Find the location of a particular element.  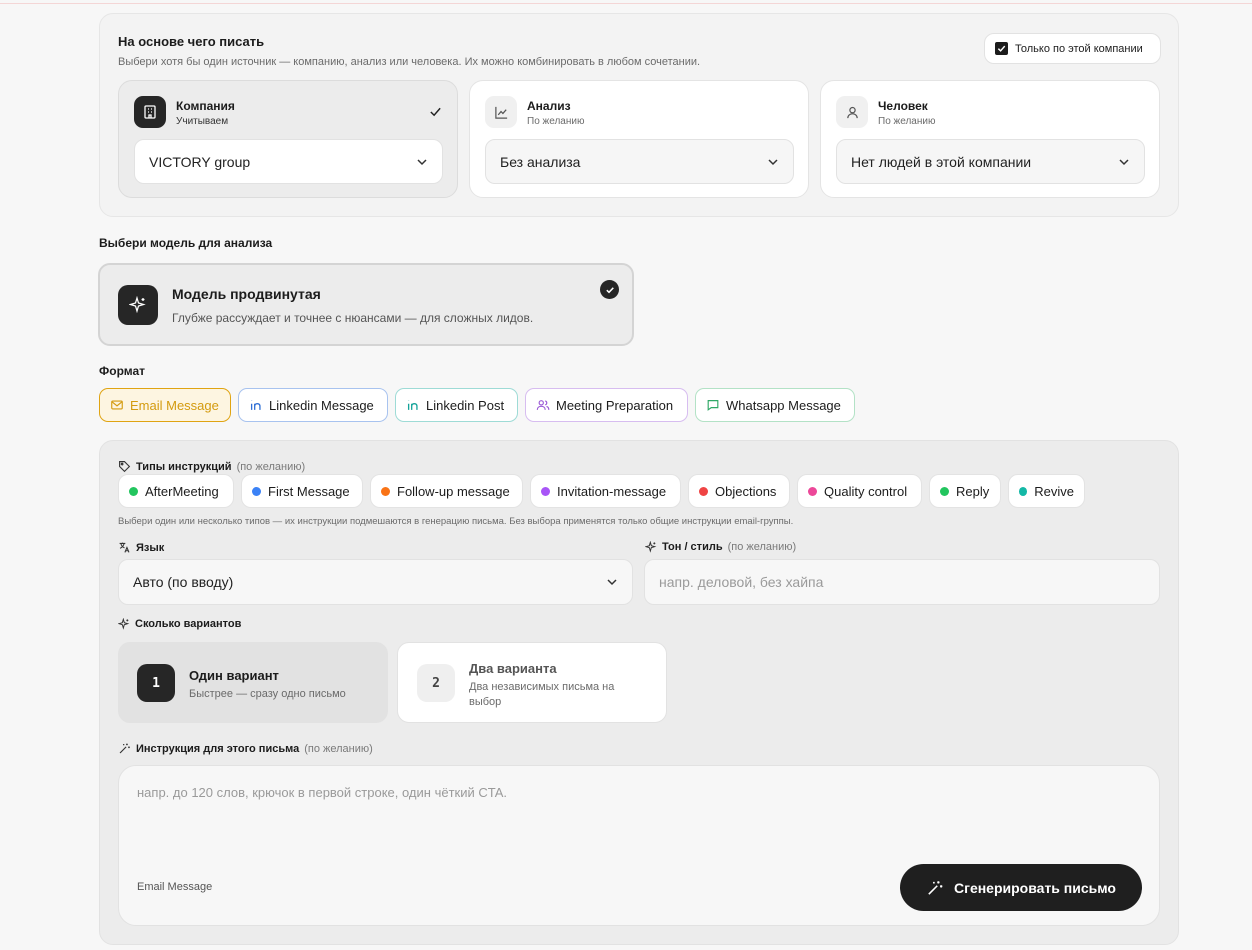

source-card-company: Компания Учитываем VICTORY group is located at coordinates (288, 139).